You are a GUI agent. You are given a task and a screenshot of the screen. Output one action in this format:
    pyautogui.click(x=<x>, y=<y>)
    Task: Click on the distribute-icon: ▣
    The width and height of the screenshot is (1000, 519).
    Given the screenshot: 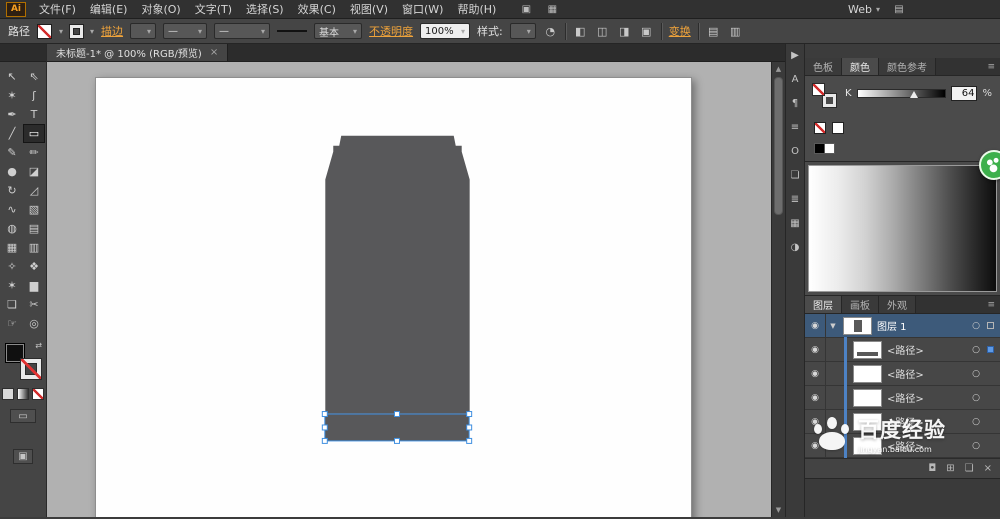 What is the action you would take?
    pyautogui.click(x=646, y=31)
    